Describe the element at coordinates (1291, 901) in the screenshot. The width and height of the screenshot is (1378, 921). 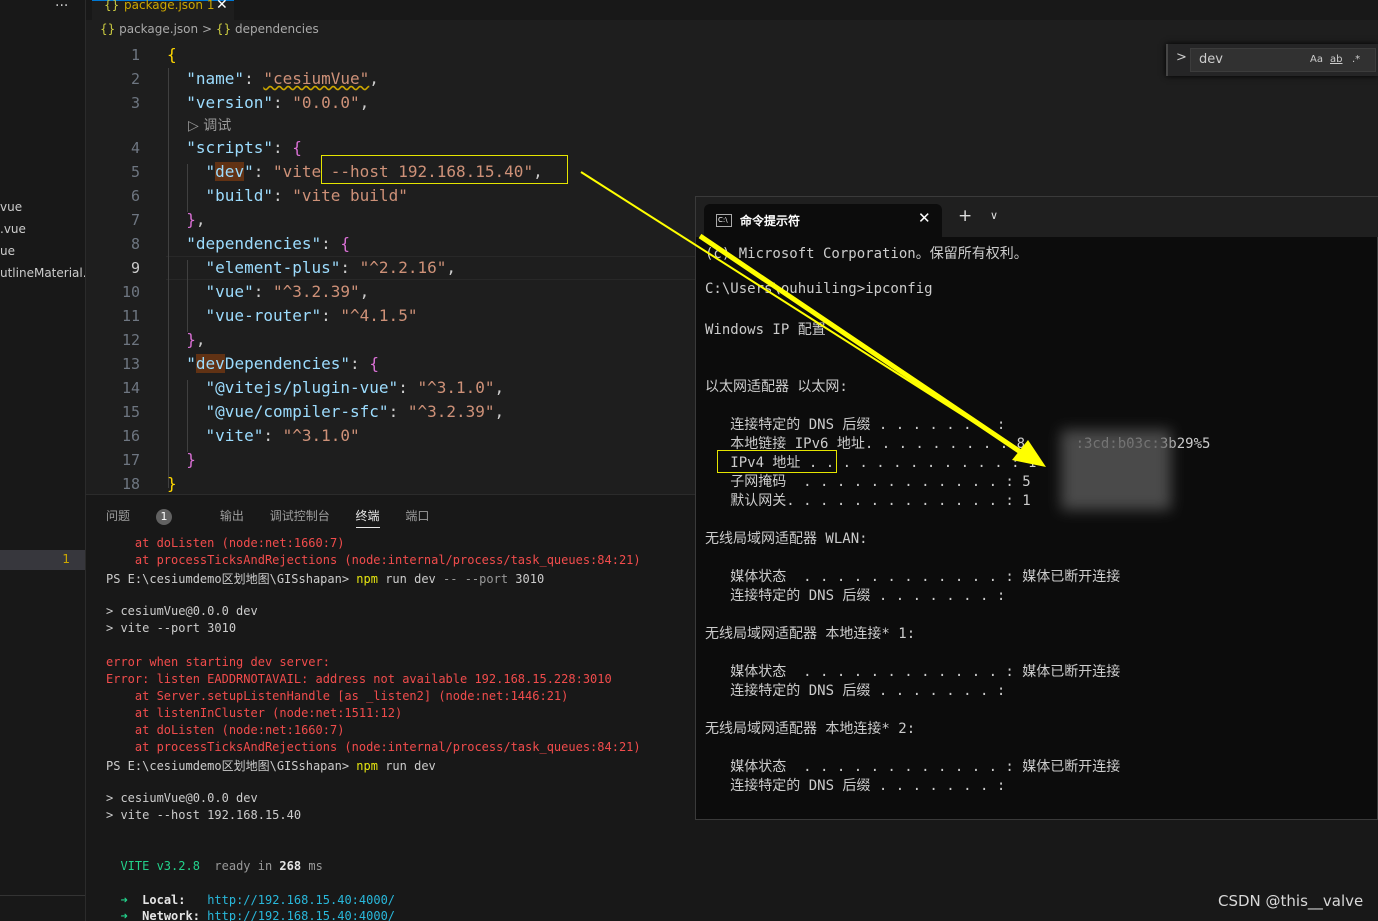
I see `watermark: CSDN @this__valve` at that location.